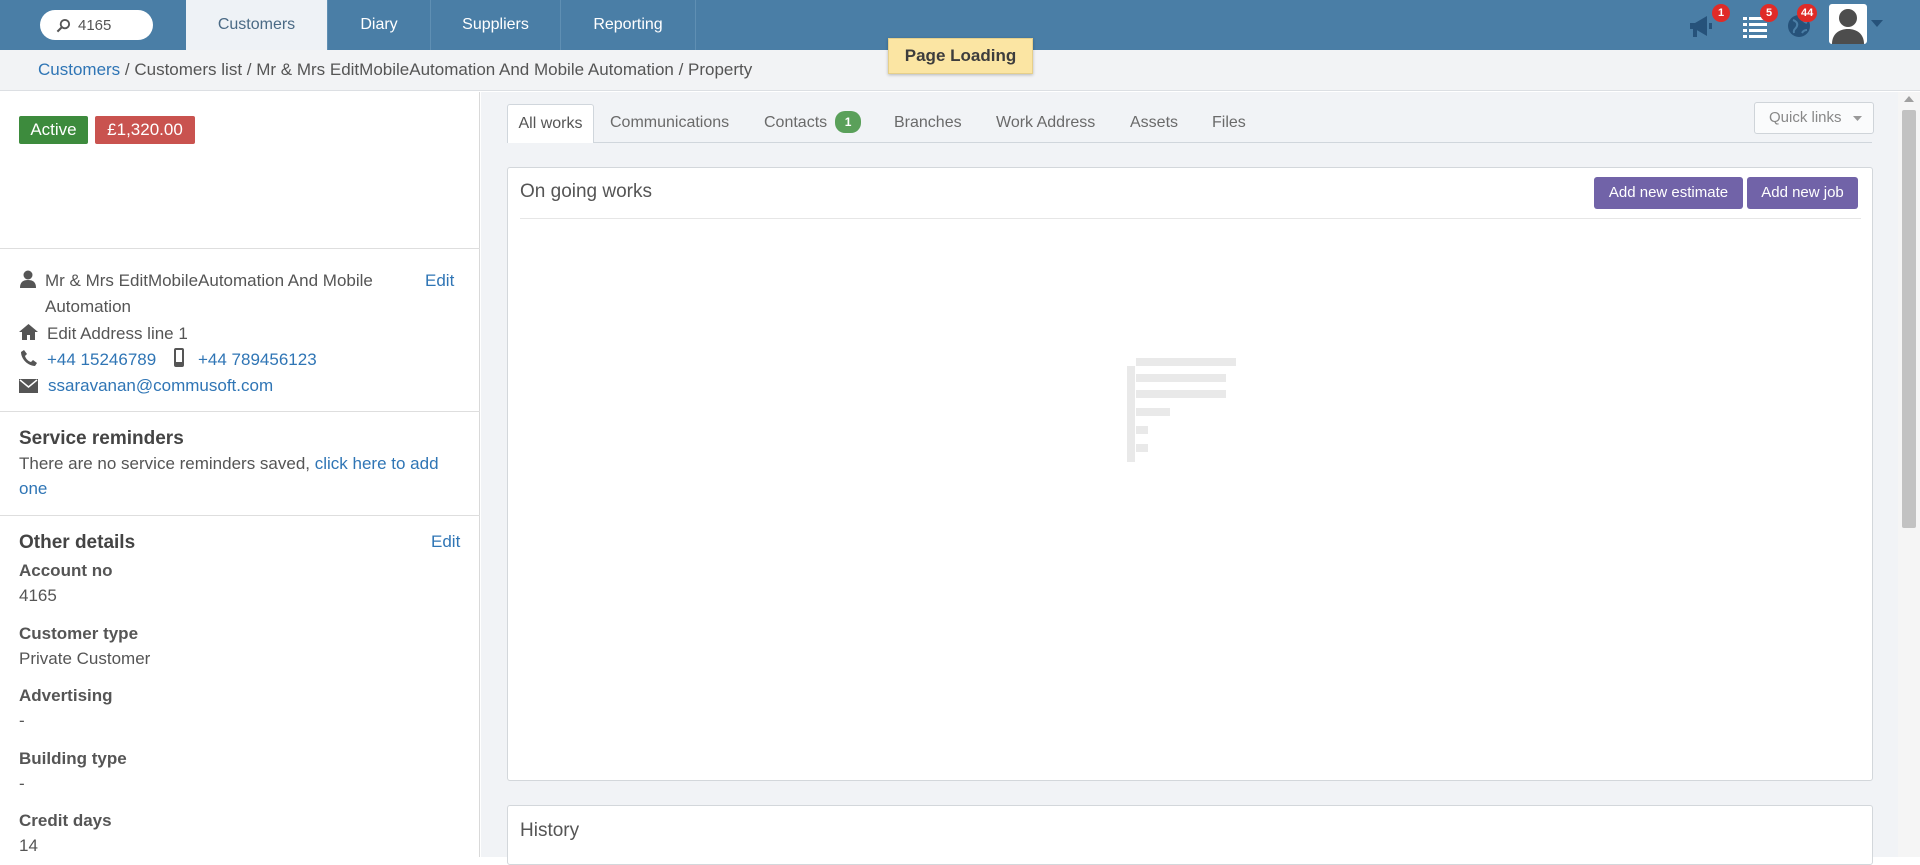 The width and height of the screenshot is (1920, 865). I want to click on status-badge: Active, so click(53, 130).